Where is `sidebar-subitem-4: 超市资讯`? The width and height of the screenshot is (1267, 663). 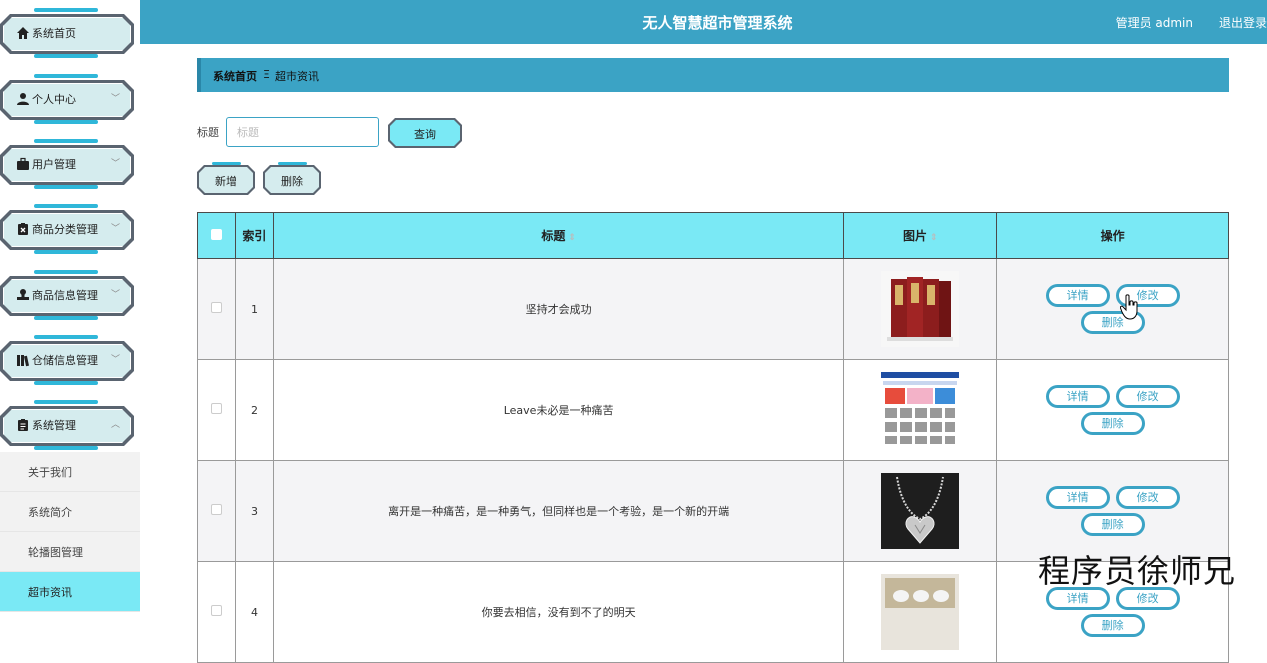 sidebar-subitem-4: 超市资讯 is located at coordinates (70, 592).